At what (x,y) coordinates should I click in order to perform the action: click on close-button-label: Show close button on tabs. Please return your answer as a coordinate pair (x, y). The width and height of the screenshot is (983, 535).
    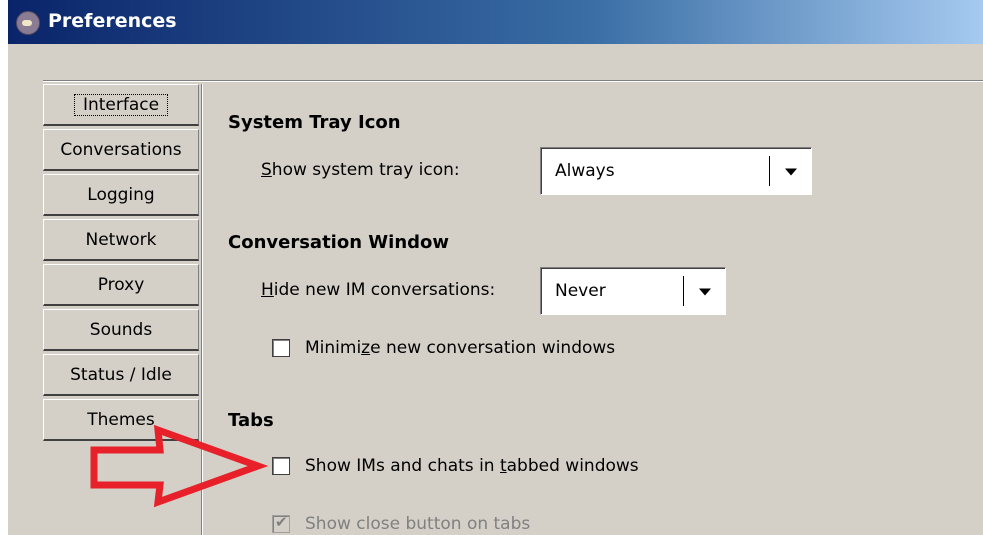
    Looking at the image, I should click on (418, 524).